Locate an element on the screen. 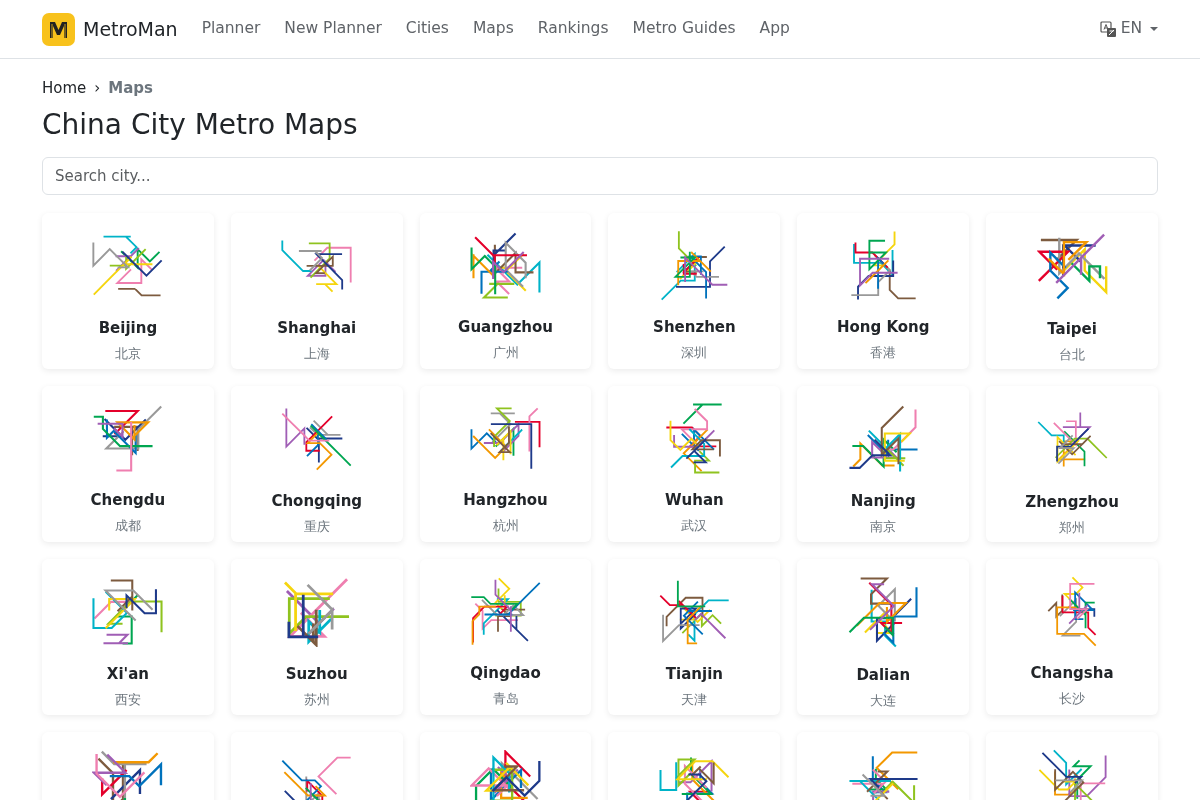 The width and height of the screenshot is (1200, 800). nav-link: Rankings is located at coordinates (573, 29).